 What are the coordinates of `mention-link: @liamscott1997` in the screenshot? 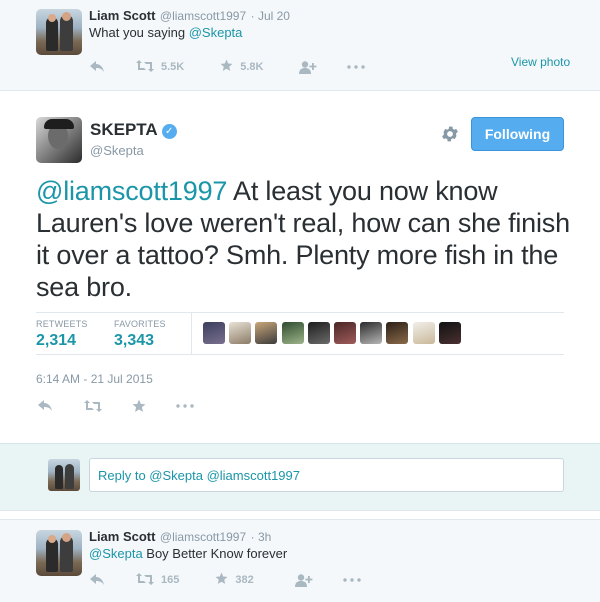 It's located at (131, 191).